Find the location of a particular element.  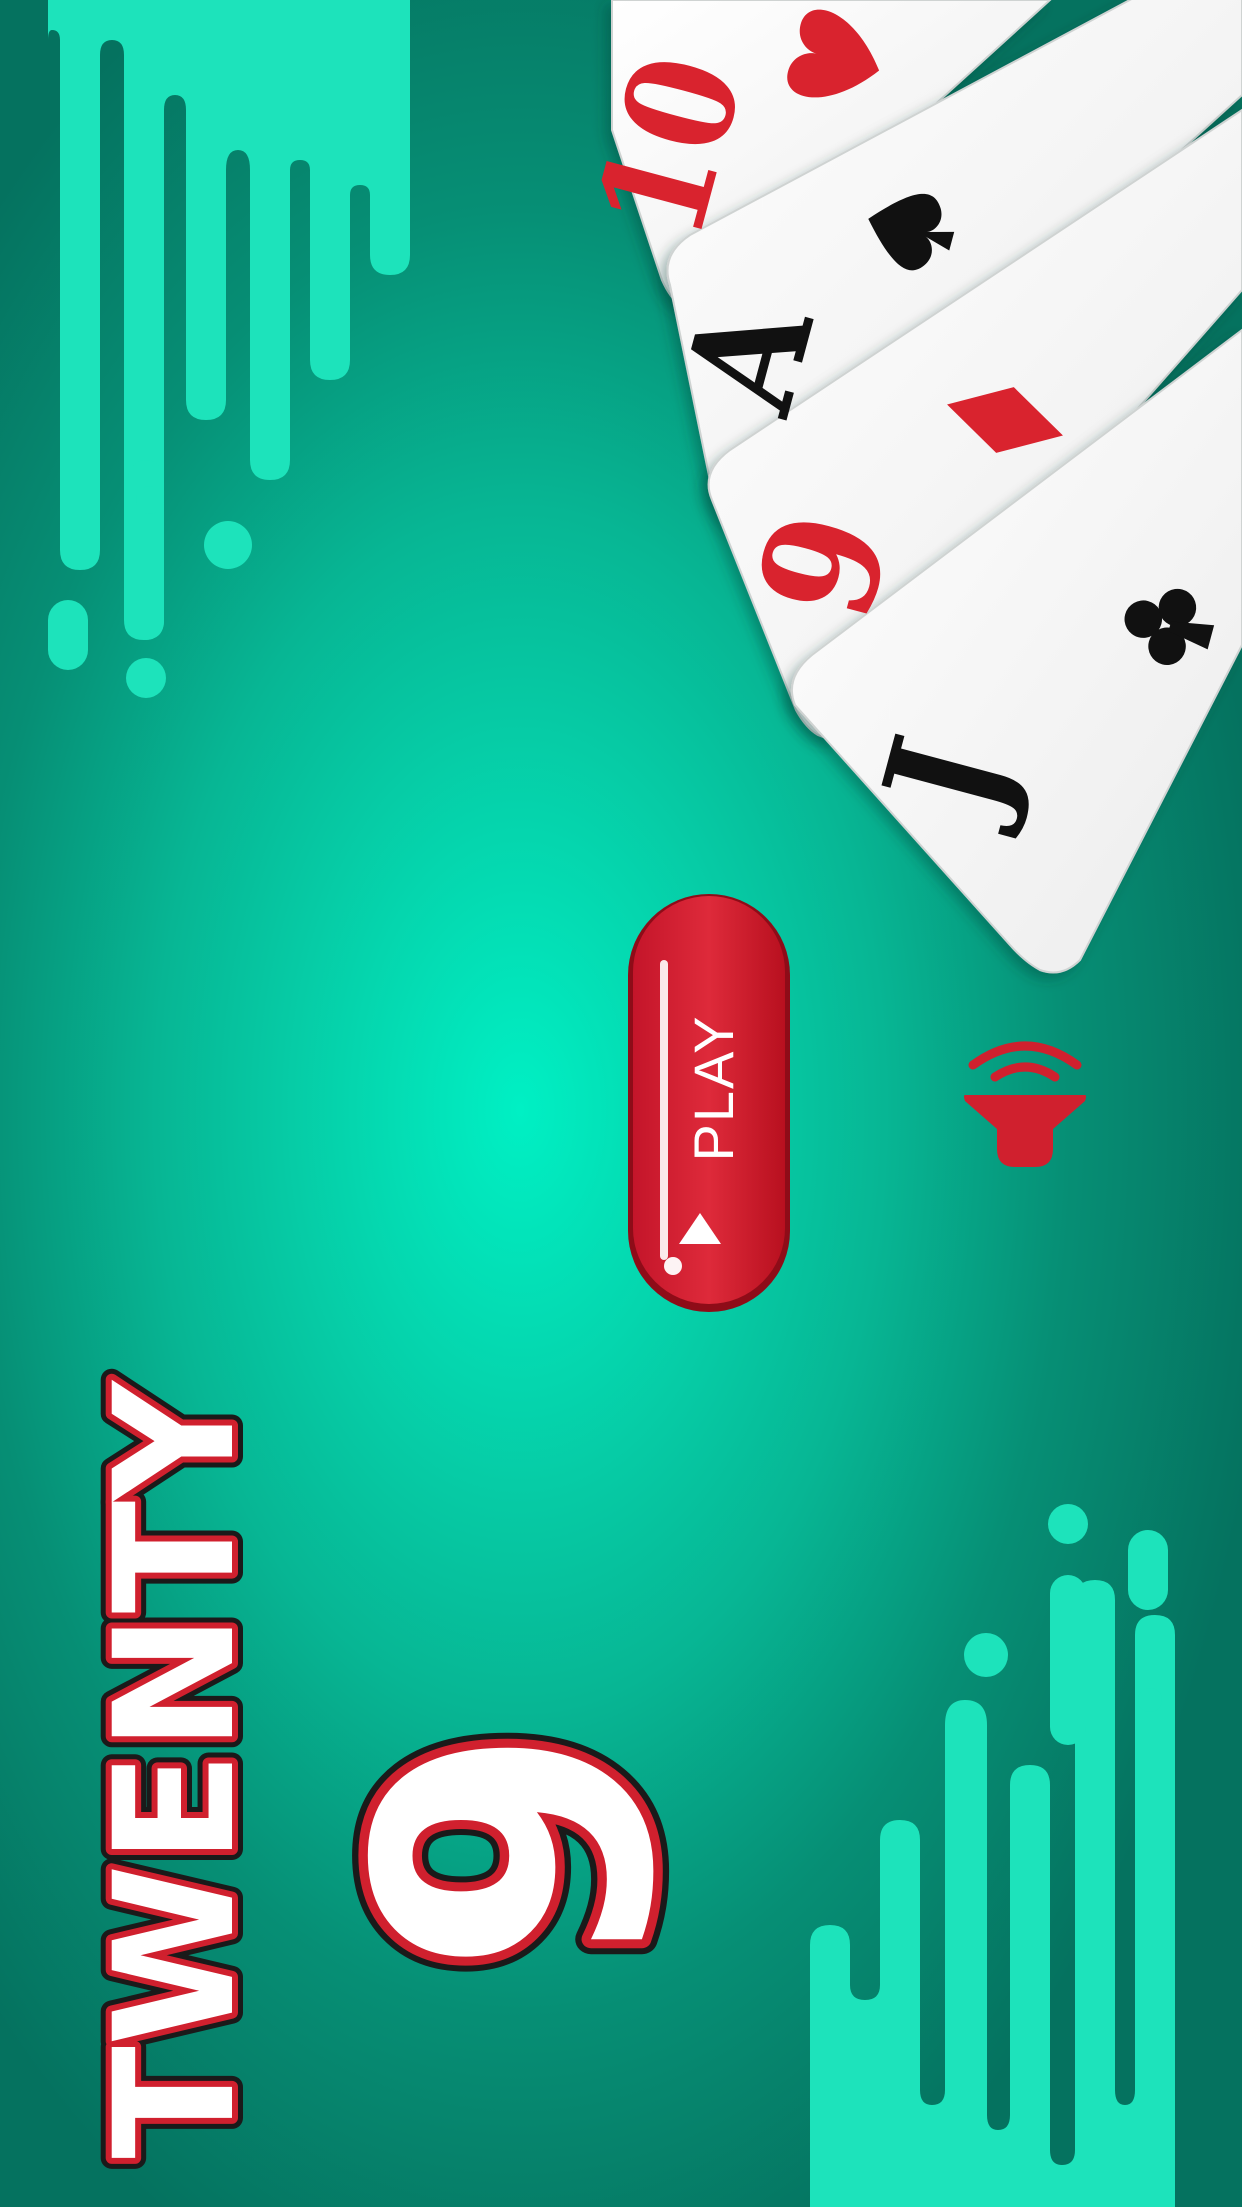

speaker-waves-icon is located at coordinates (1025, 1104).